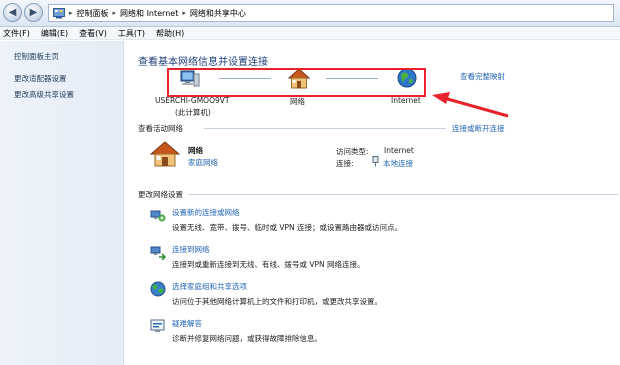  Describe the element at coordinates (192, 100) in the screenshot. I see `computer-label: USERCHI-GMOO9VT` at that location.